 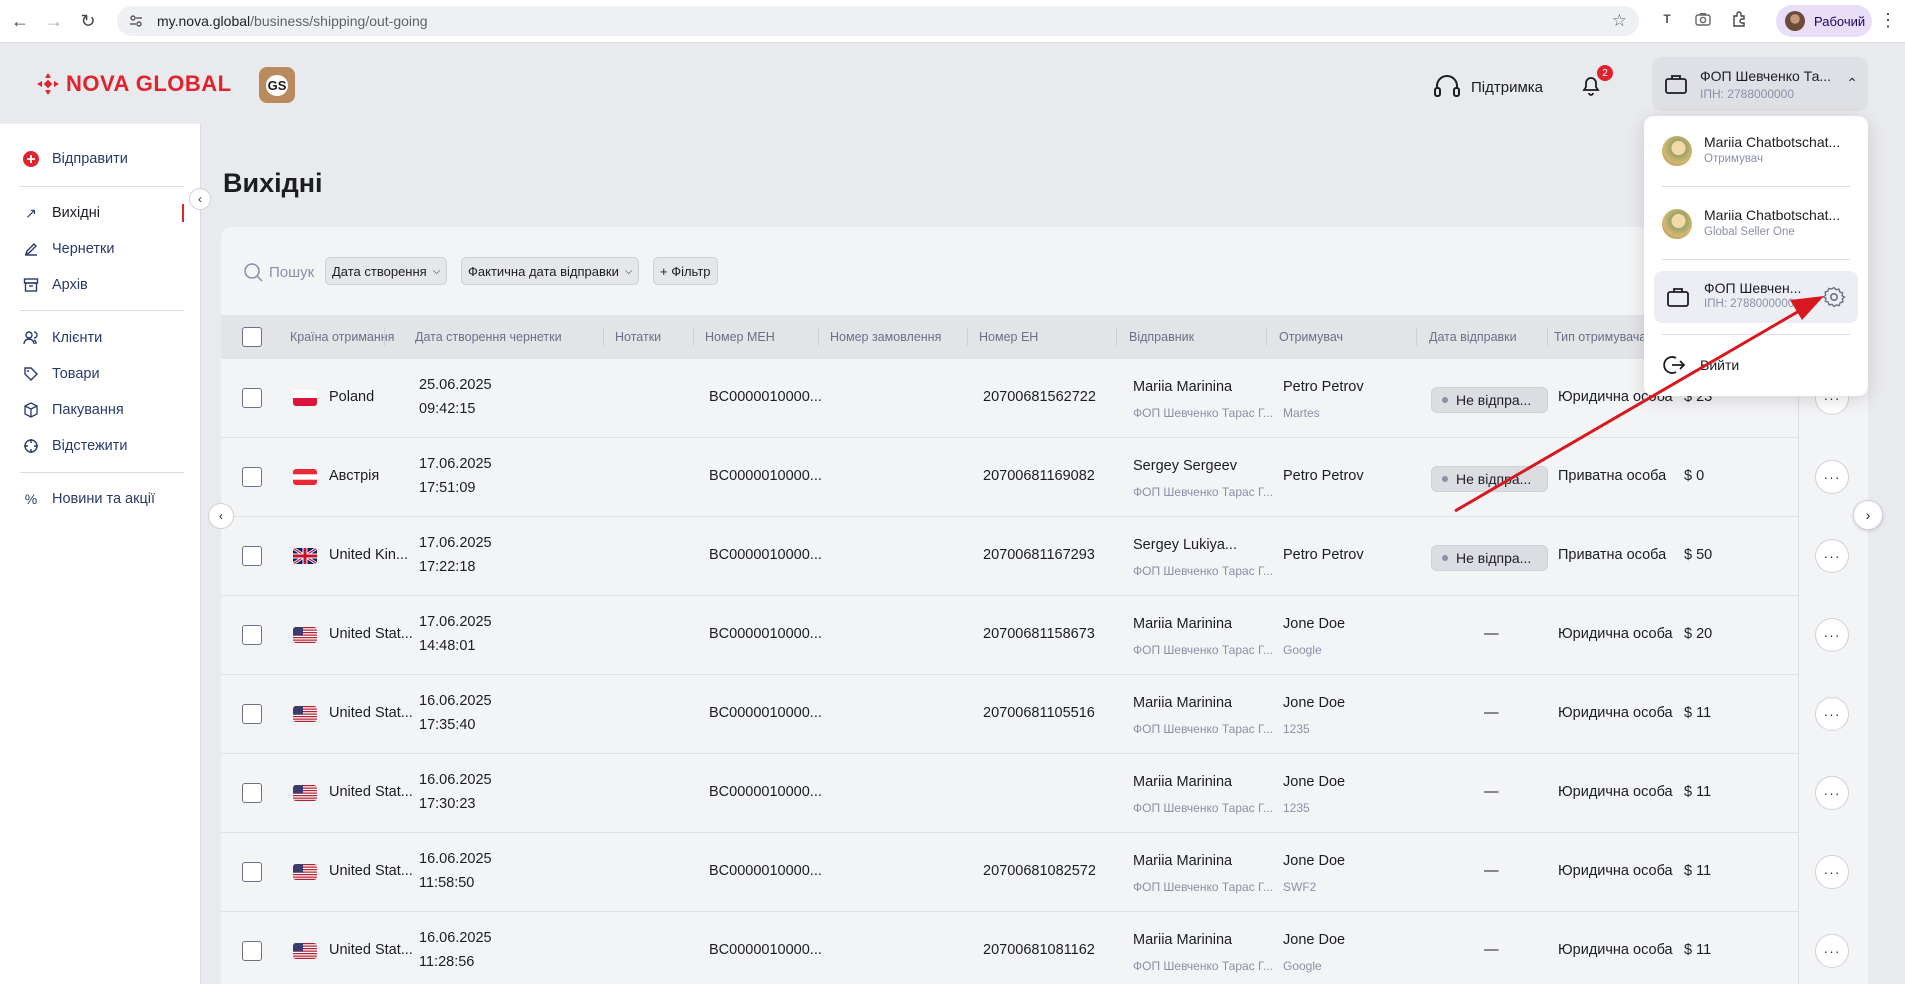 I want to click on reload-icon: ↻, so click(x=88, y=21).